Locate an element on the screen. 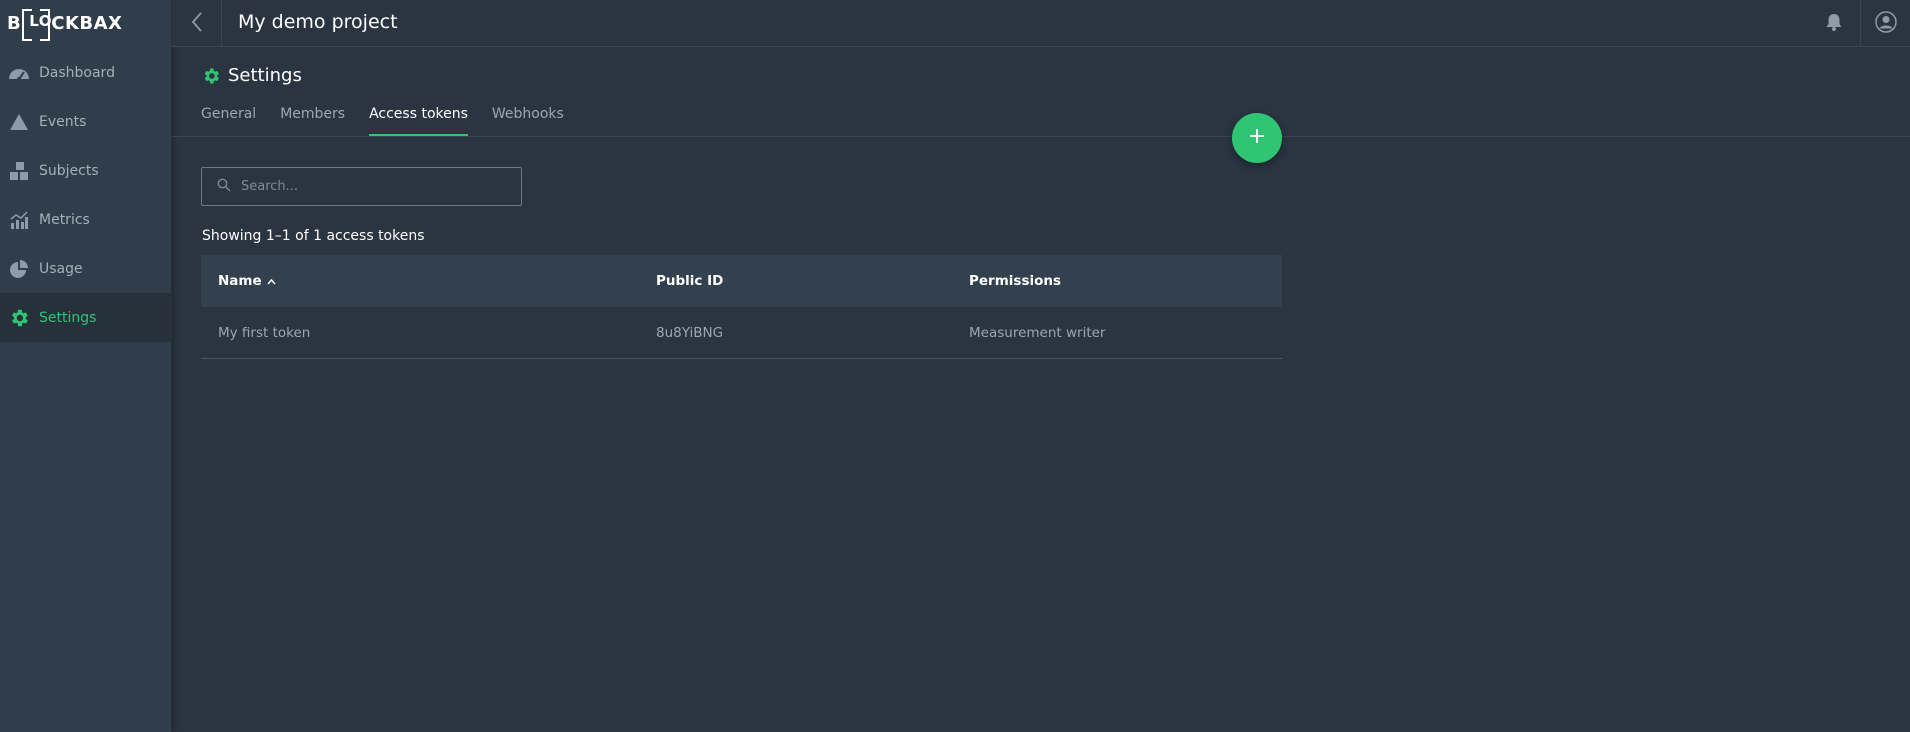 The image size is (1910, 732). back-button is located at coordinates (197, 23).